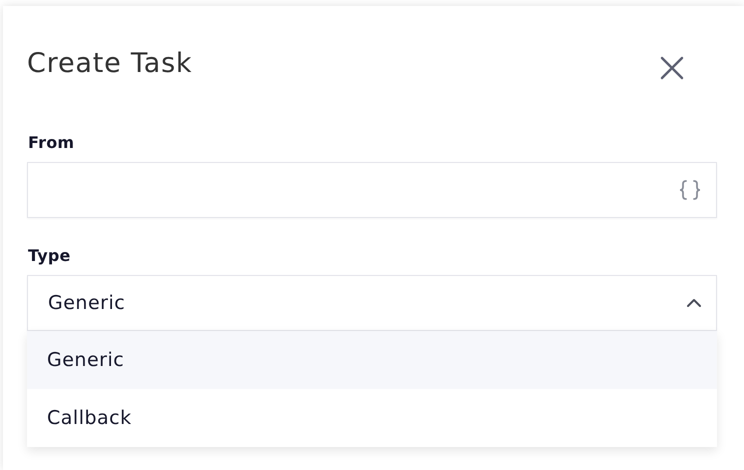  What do you see at coordinates (109, 63) in the screenshot?
I see `dialog-title: Create Task` at bounding box center [109, 63].